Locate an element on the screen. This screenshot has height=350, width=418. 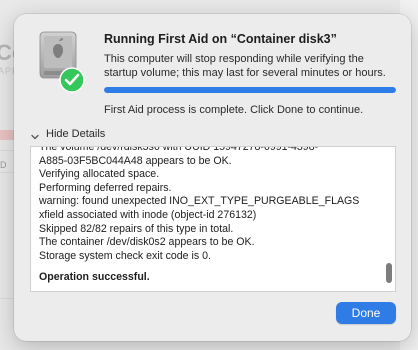
progress-bar is located at coordinates (250, 90).